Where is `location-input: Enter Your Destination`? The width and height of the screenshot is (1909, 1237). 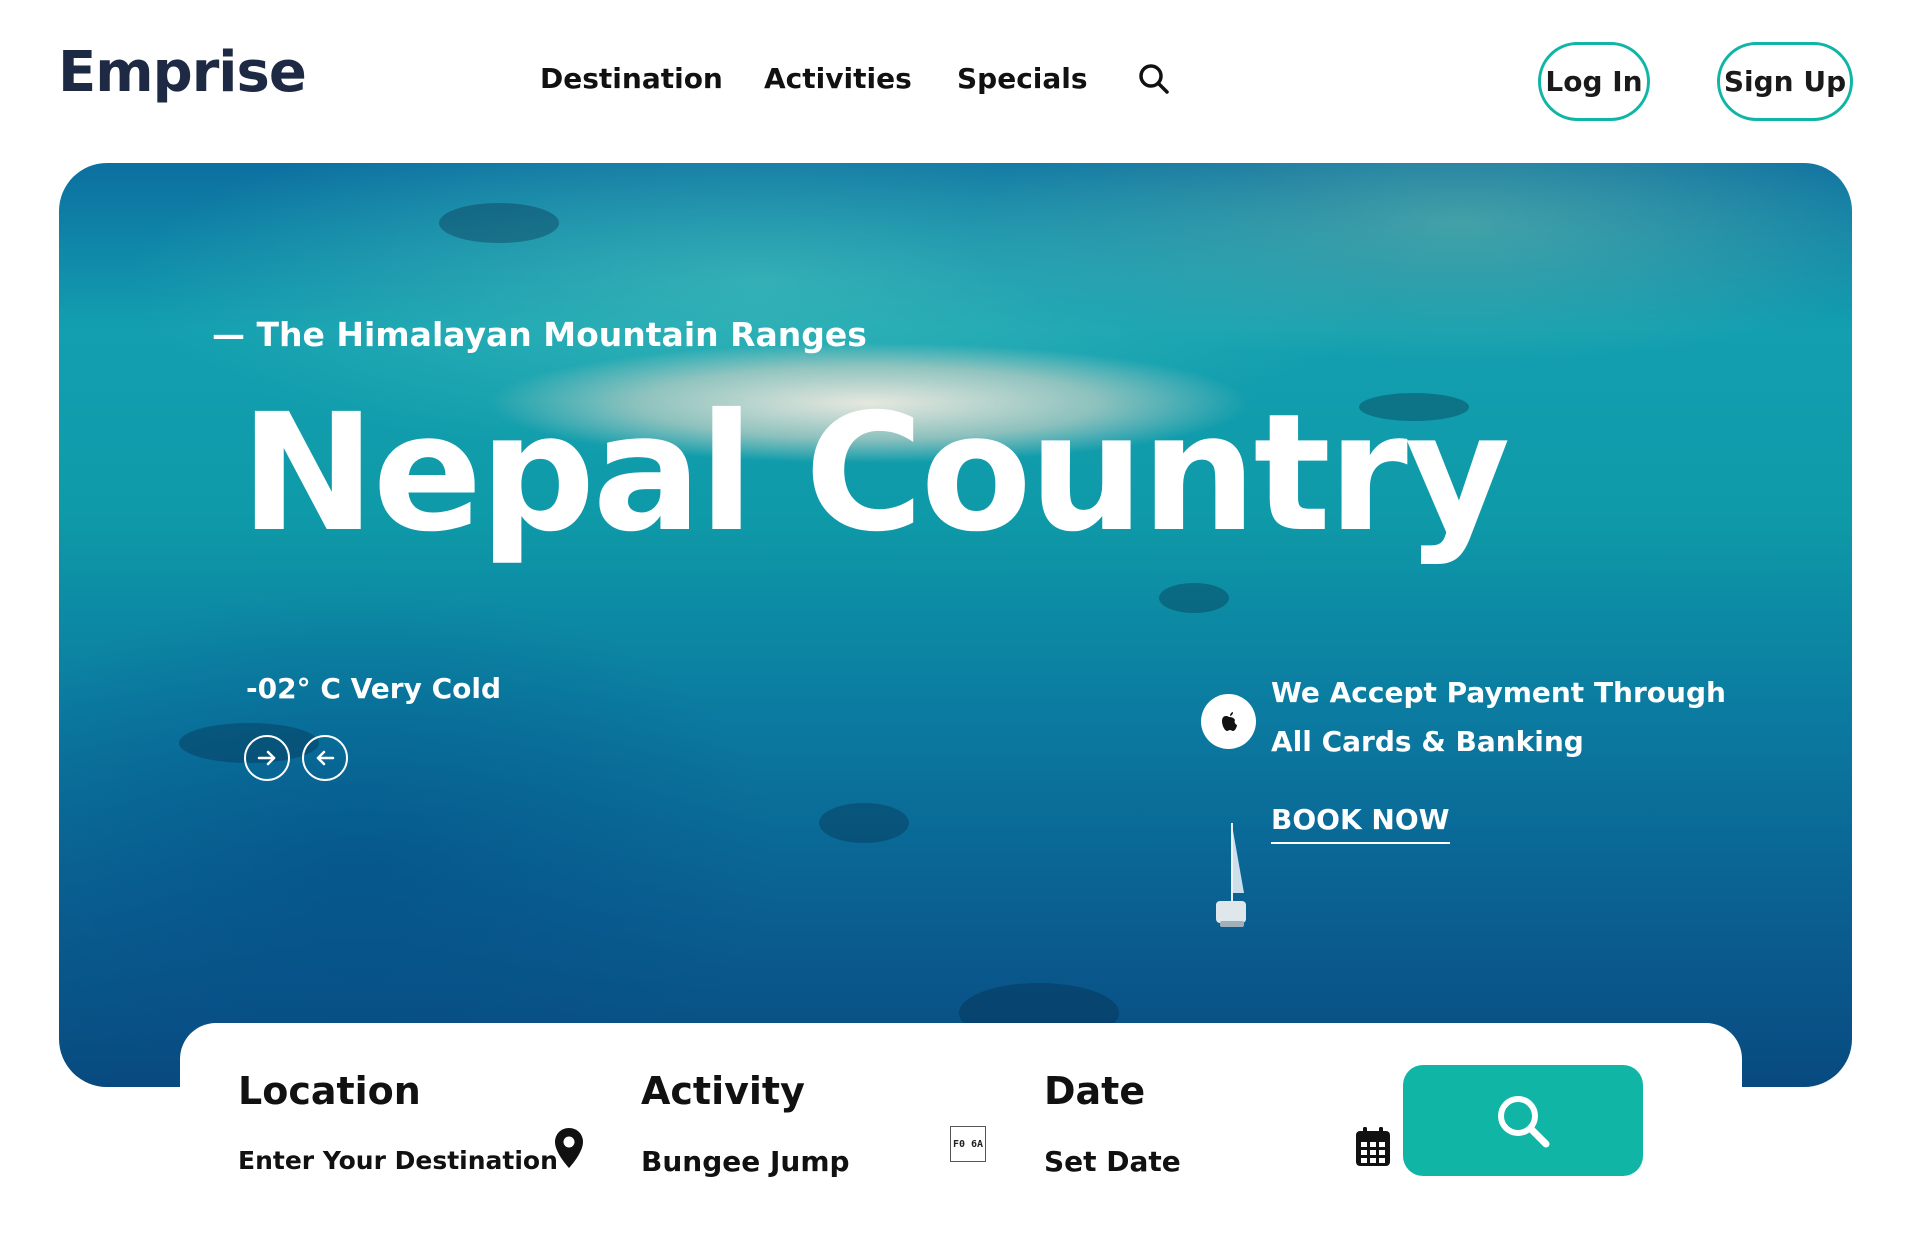
location-input: Enter Your Destination is located at coordinates (398, 1160).